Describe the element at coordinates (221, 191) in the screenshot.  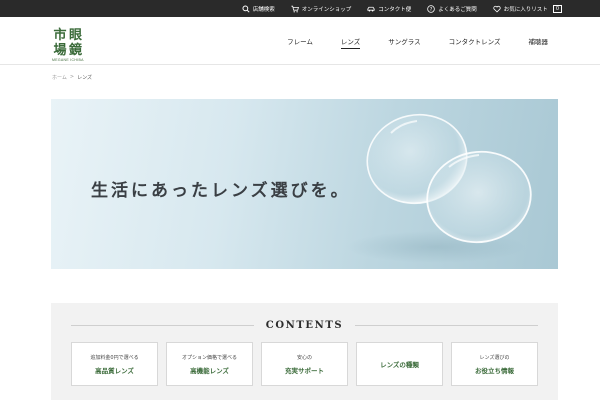
I see `hero-headline: 生活にあったレンズ選びを。` at that location.